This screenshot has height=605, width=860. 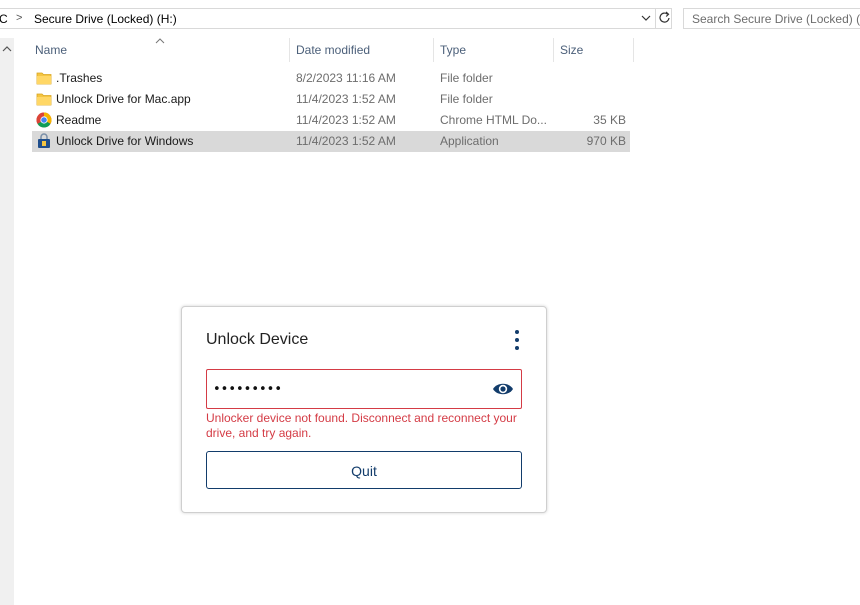 What do you see at coordinates (609, 120) in the screenshot?
I see `file-size: 35 KB` at bounding box center [609, 120].